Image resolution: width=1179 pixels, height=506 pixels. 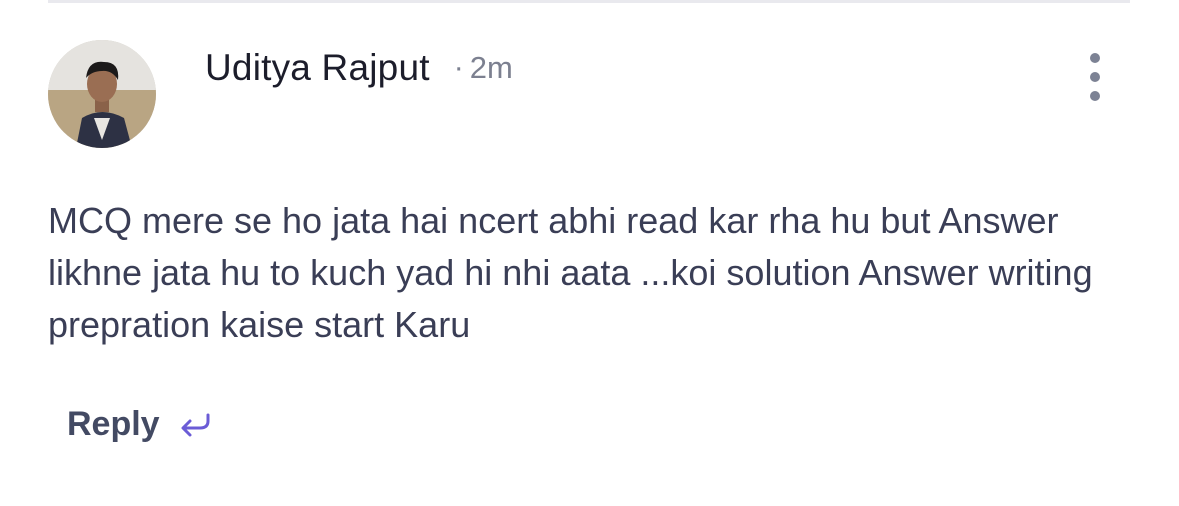 What do you see at coordinates (1095, 58) in the screenshot?
I see `more-vertical-icon` at bounding box center [1095, 58].